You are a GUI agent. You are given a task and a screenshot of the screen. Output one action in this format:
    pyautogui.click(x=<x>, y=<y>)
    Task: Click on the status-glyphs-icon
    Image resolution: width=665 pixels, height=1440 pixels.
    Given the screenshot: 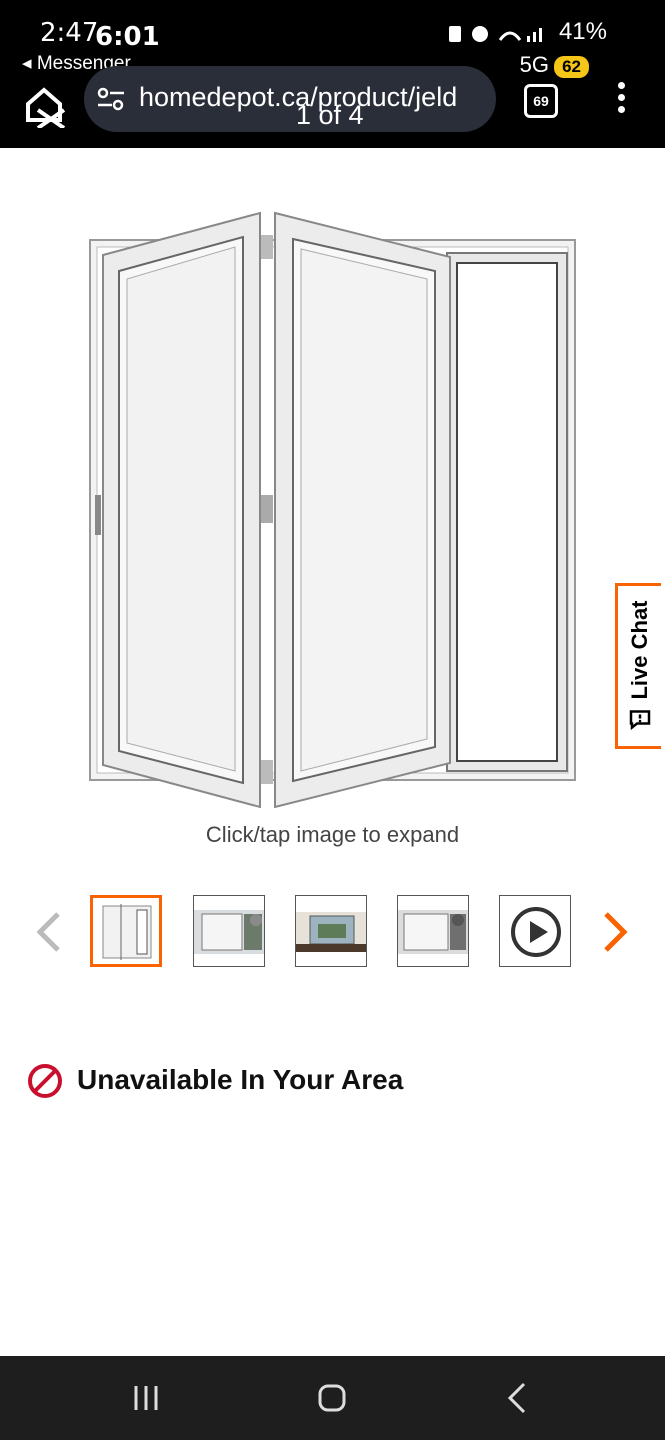 What is the action you would take?
    pyautogui.click(x=495, y=34)
    